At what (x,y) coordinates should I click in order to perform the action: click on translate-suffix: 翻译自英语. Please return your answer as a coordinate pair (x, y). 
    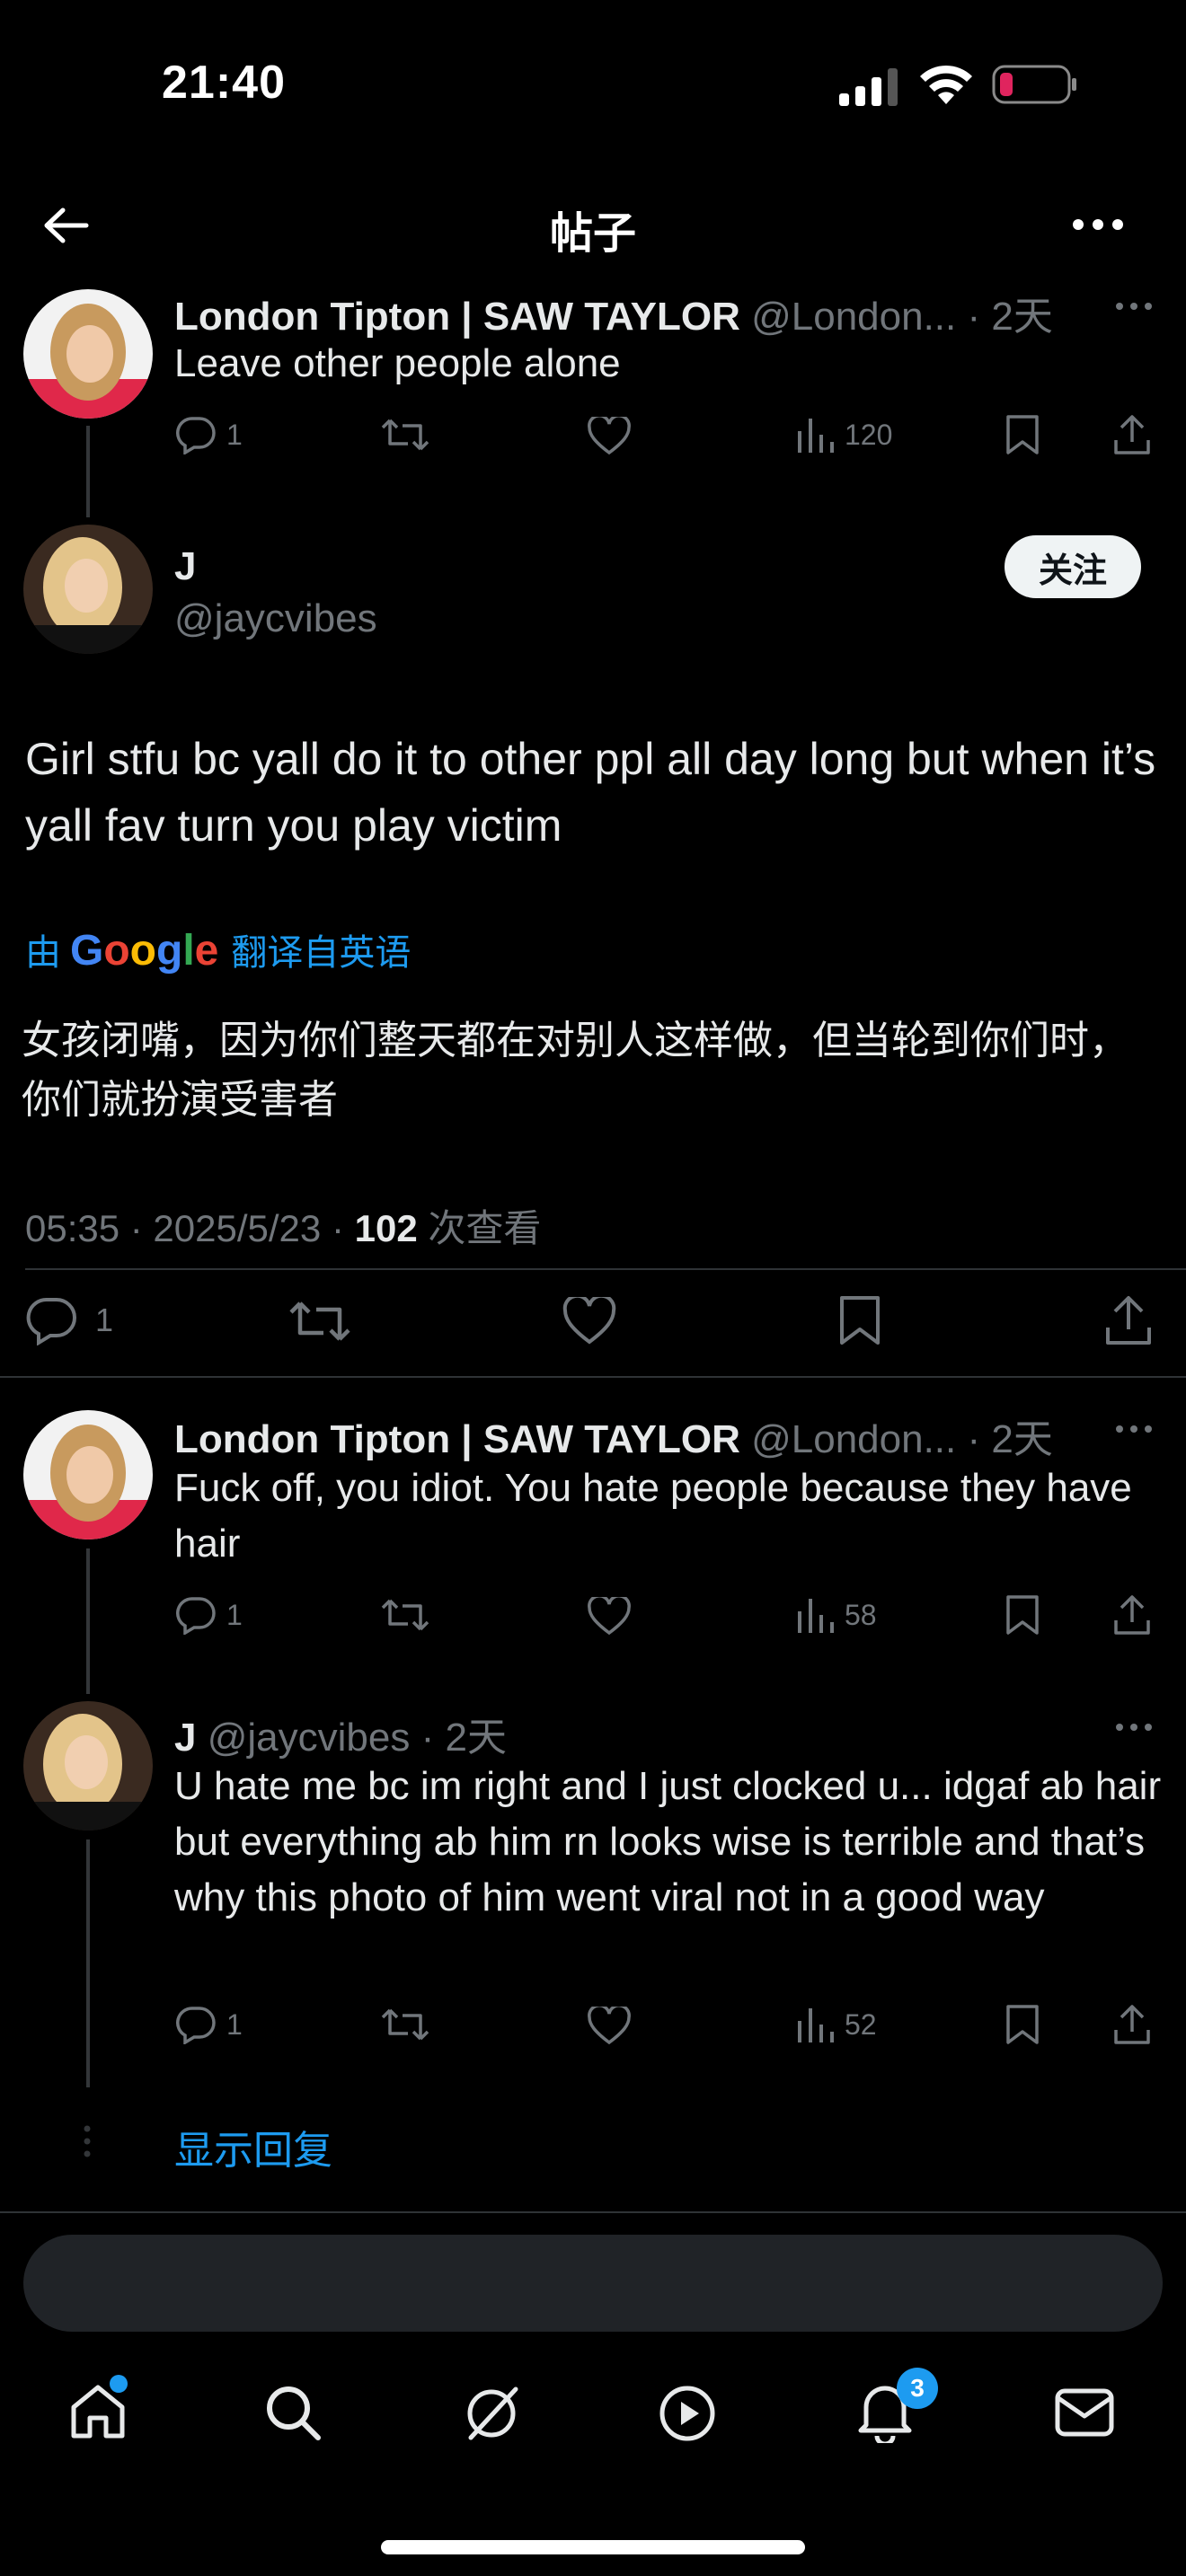
    Looking at the image, I should click on (321, 953).